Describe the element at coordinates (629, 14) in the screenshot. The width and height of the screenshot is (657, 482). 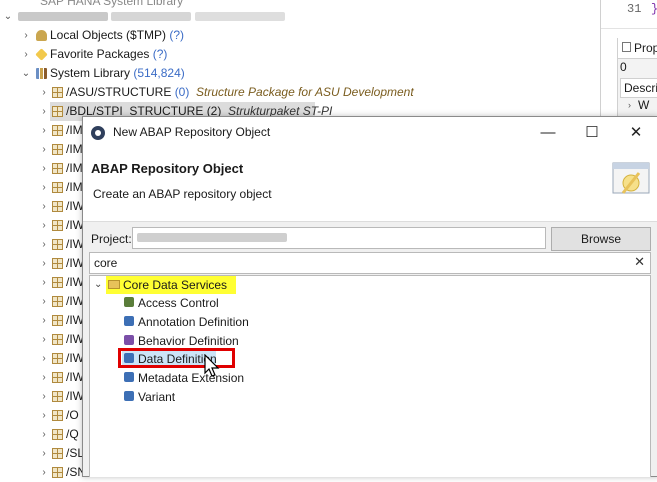
I see `editor-strip: 31 }` at that location.